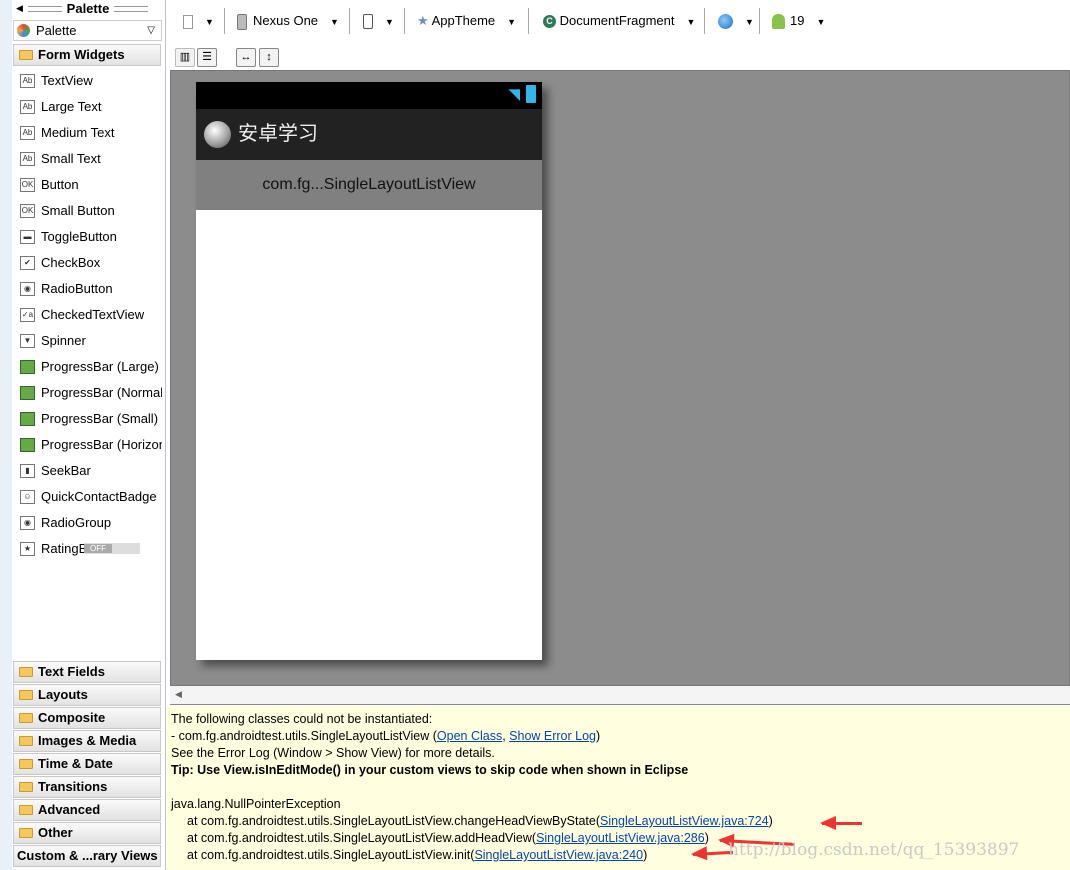 Image resolution: width=1070 pixels, height=870 pixels. What do you see at coordinates (207, 57) in the screenshot?
I see `split-horizontal-button: ☰` at bounding box center [207, 57].